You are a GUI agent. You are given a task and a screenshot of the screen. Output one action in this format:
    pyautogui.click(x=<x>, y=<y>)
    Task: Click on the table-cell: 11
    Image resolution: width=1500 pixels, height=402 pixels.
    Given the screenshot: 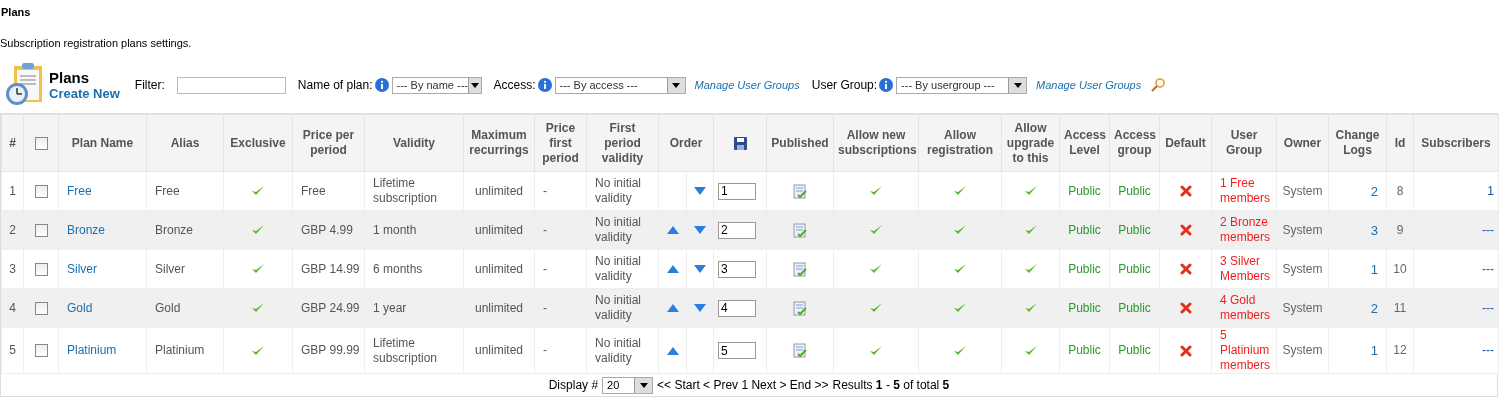 What is the action you would take?
    pyautogui.click(x=1400, y=308)
    